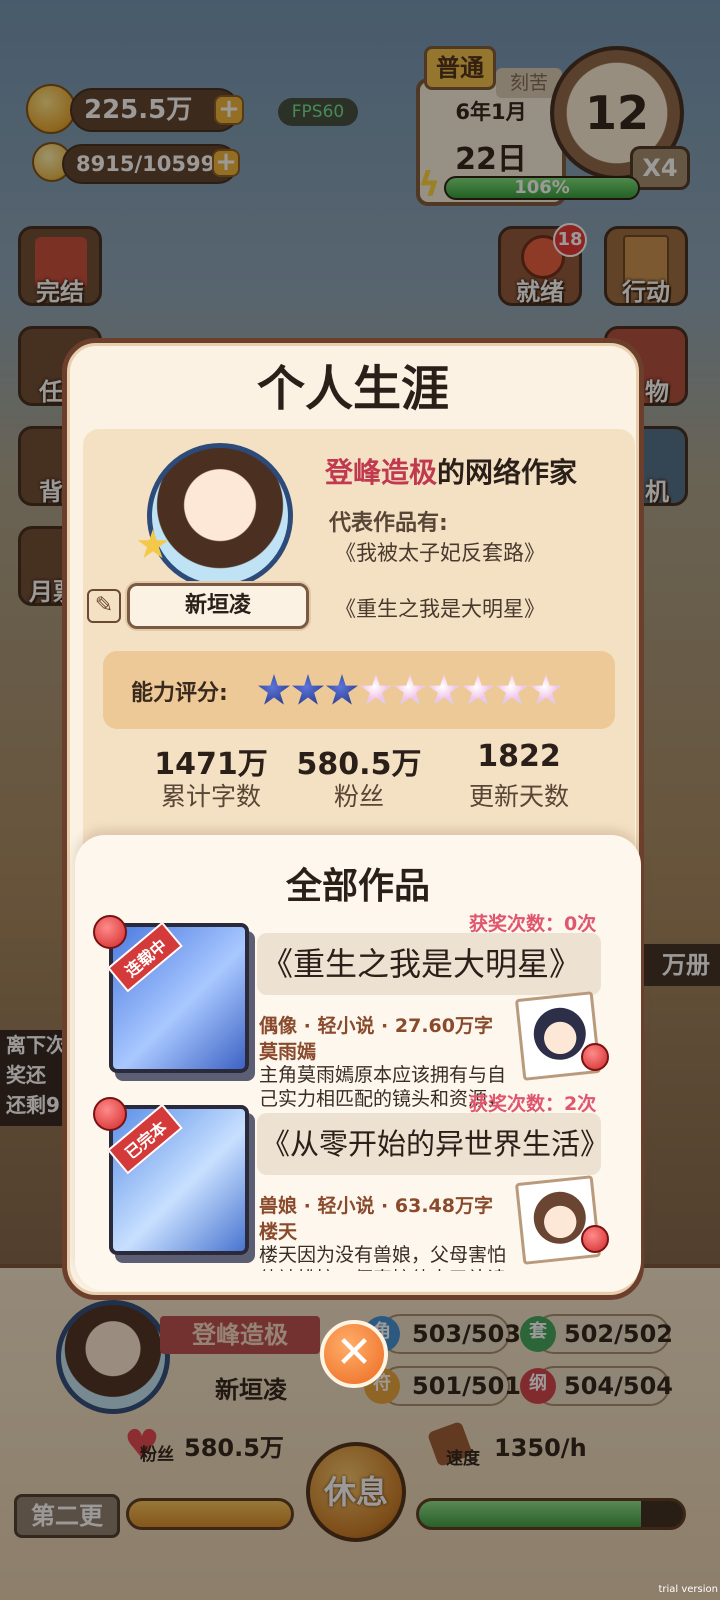 Image resolution: width=720 pixels, height=1600 pixels. I want to click on career-title: 登峰造极的网络作家, so click(451, 471).